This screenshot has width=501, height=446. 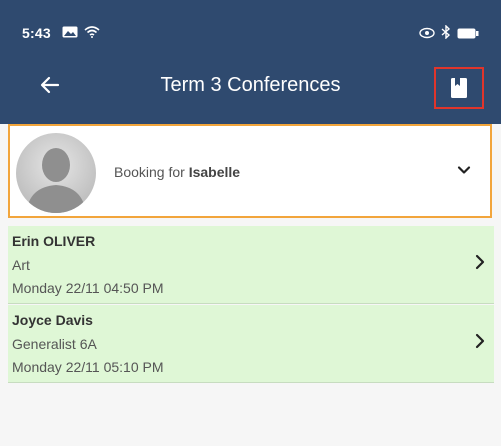 I want to click on chevron-down-icon, so click(x=464, y=172).